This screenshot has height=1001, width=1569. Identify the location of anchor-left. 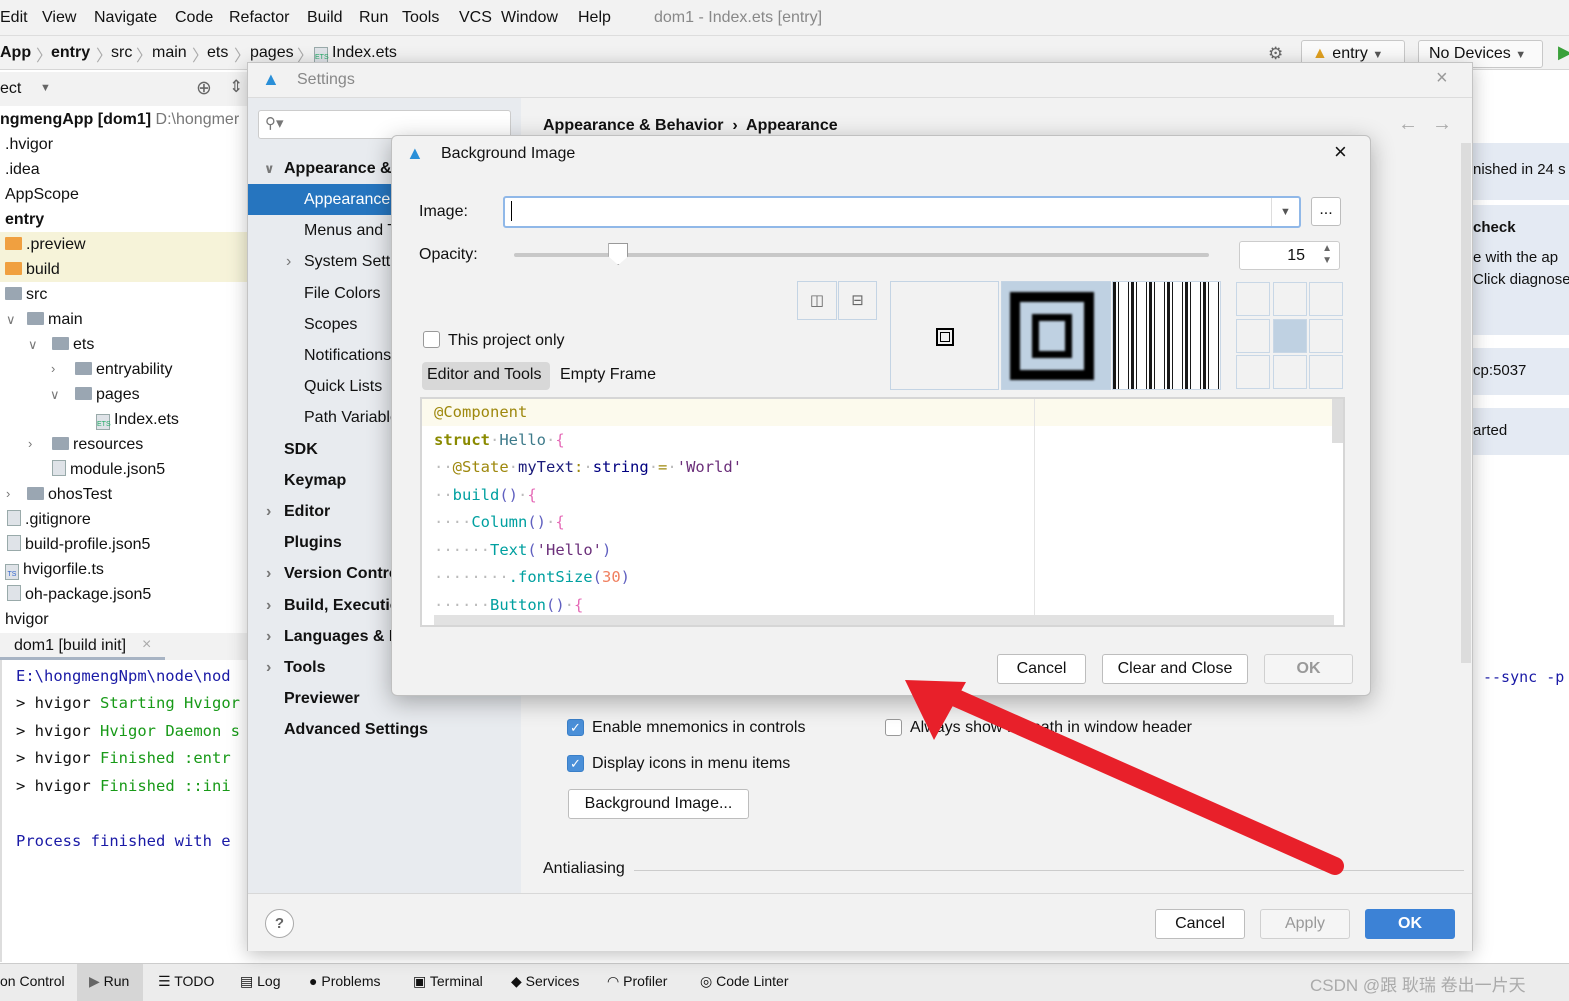
(1253, 335).